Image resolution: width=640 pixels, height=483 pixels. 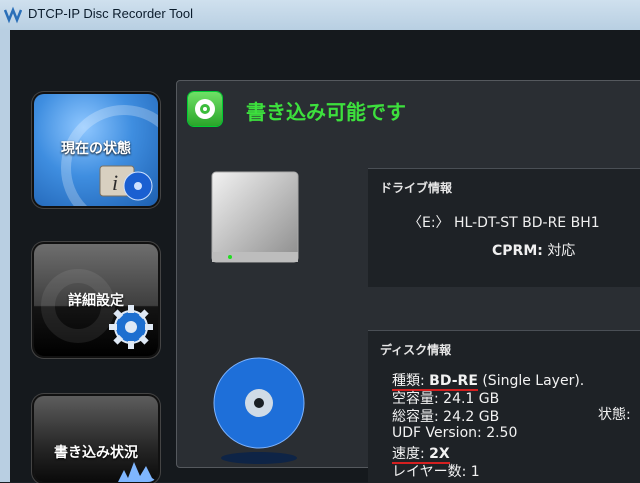 What do you see at coordinates (320, 15) in the screenshot?
I see `title-bar: DTCP-IP Disc Recorder Tool` at bounding box center [320, 15].